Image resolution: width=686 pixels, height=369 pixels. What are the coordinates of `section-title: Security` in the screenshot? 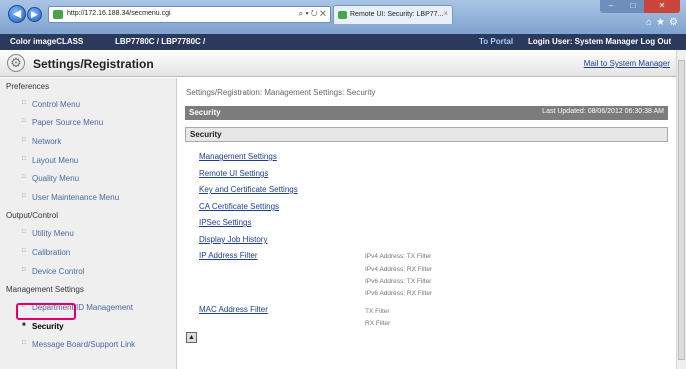 It's located at (205, 112).